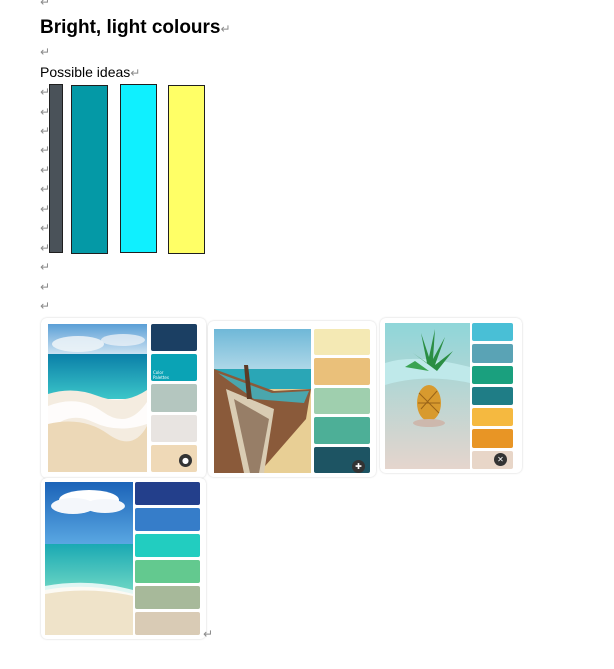 The height and width of the screenshot is (669, 614). Describe the element at coordinates (56, 168) in the screenshot. I see `color-bar-dark-slate` at that location.